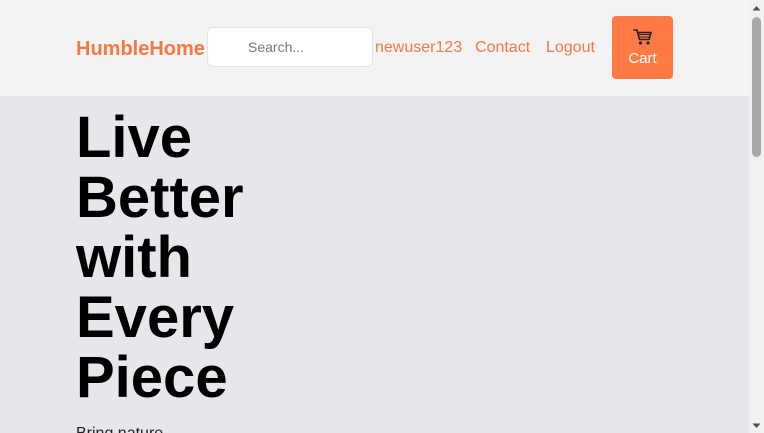 The width and height of the screenshot is (764, 433). Describe the element at coordinates (642, 37) in the screenshot. I see `cart-icon` at that location.